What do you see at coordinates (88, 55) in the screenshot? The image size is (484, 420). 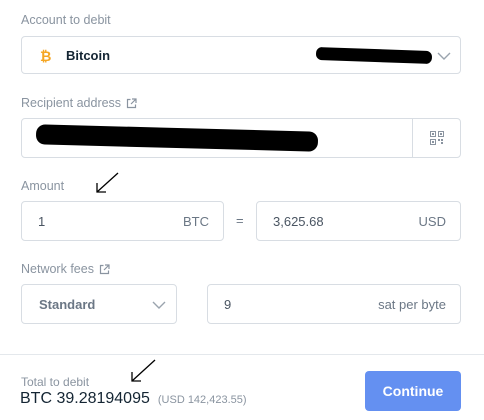 I see `account-selected-value: Bitcoin` at bounding box center [88, 55].